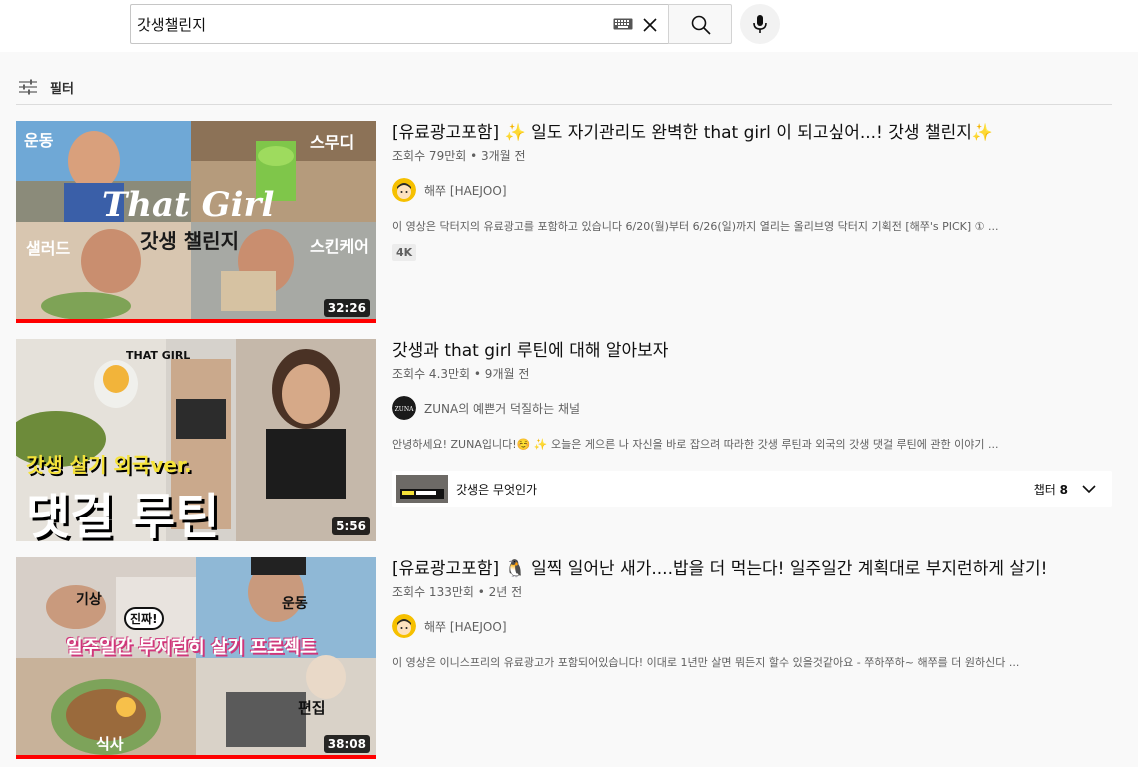  What do you see at coordinates (191, 647) in the screenshot?
I see `thumbnail-title: 일주일간 부지런히 살기 프로젝트` at bounding box center [191, 647].